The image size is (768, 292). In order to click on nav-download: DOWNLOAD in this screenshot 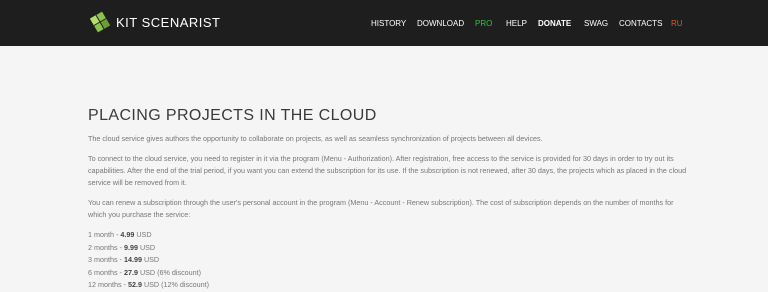, I will do `click(440, 23)`.